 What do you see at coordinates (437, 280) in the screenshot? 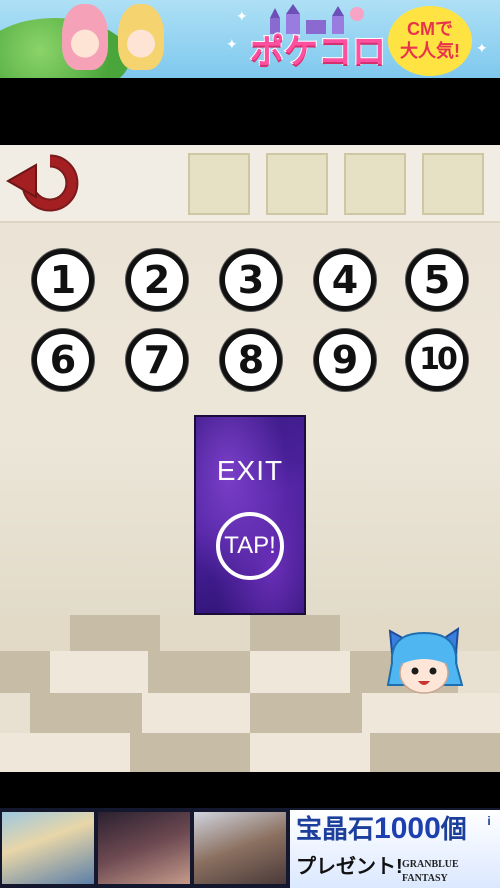
I see `number-button-5: 5` at bounding box center [437, 280].